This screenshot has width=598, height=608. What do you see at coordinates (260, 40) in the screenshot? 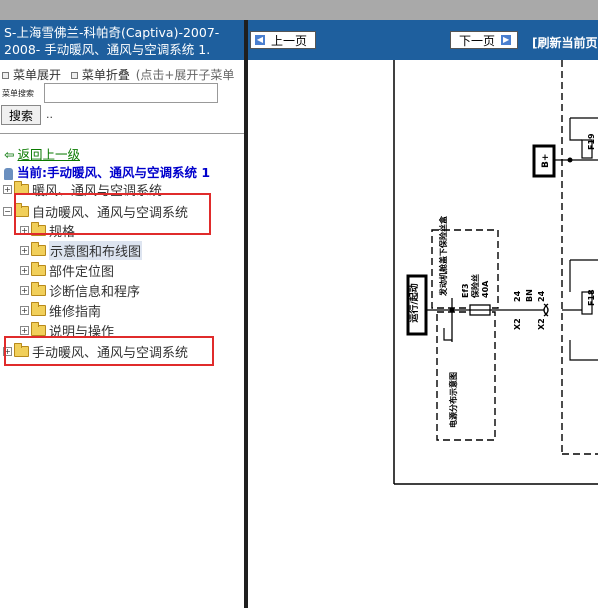
I see `arrow-left-icon: ◀` at bounding box center [260, 40].